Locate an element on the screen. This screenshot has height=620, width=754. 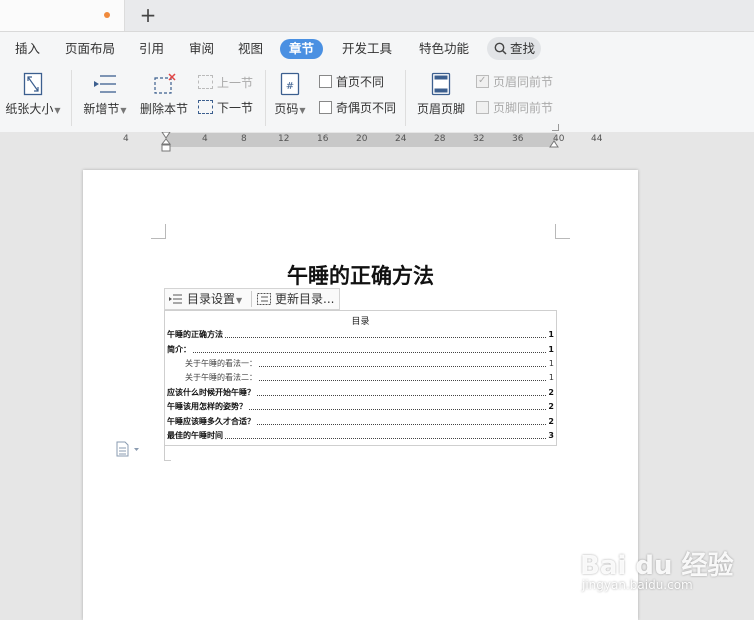
first-page-different-checkbox: 首页不同 is located at coordinates (351, 82).